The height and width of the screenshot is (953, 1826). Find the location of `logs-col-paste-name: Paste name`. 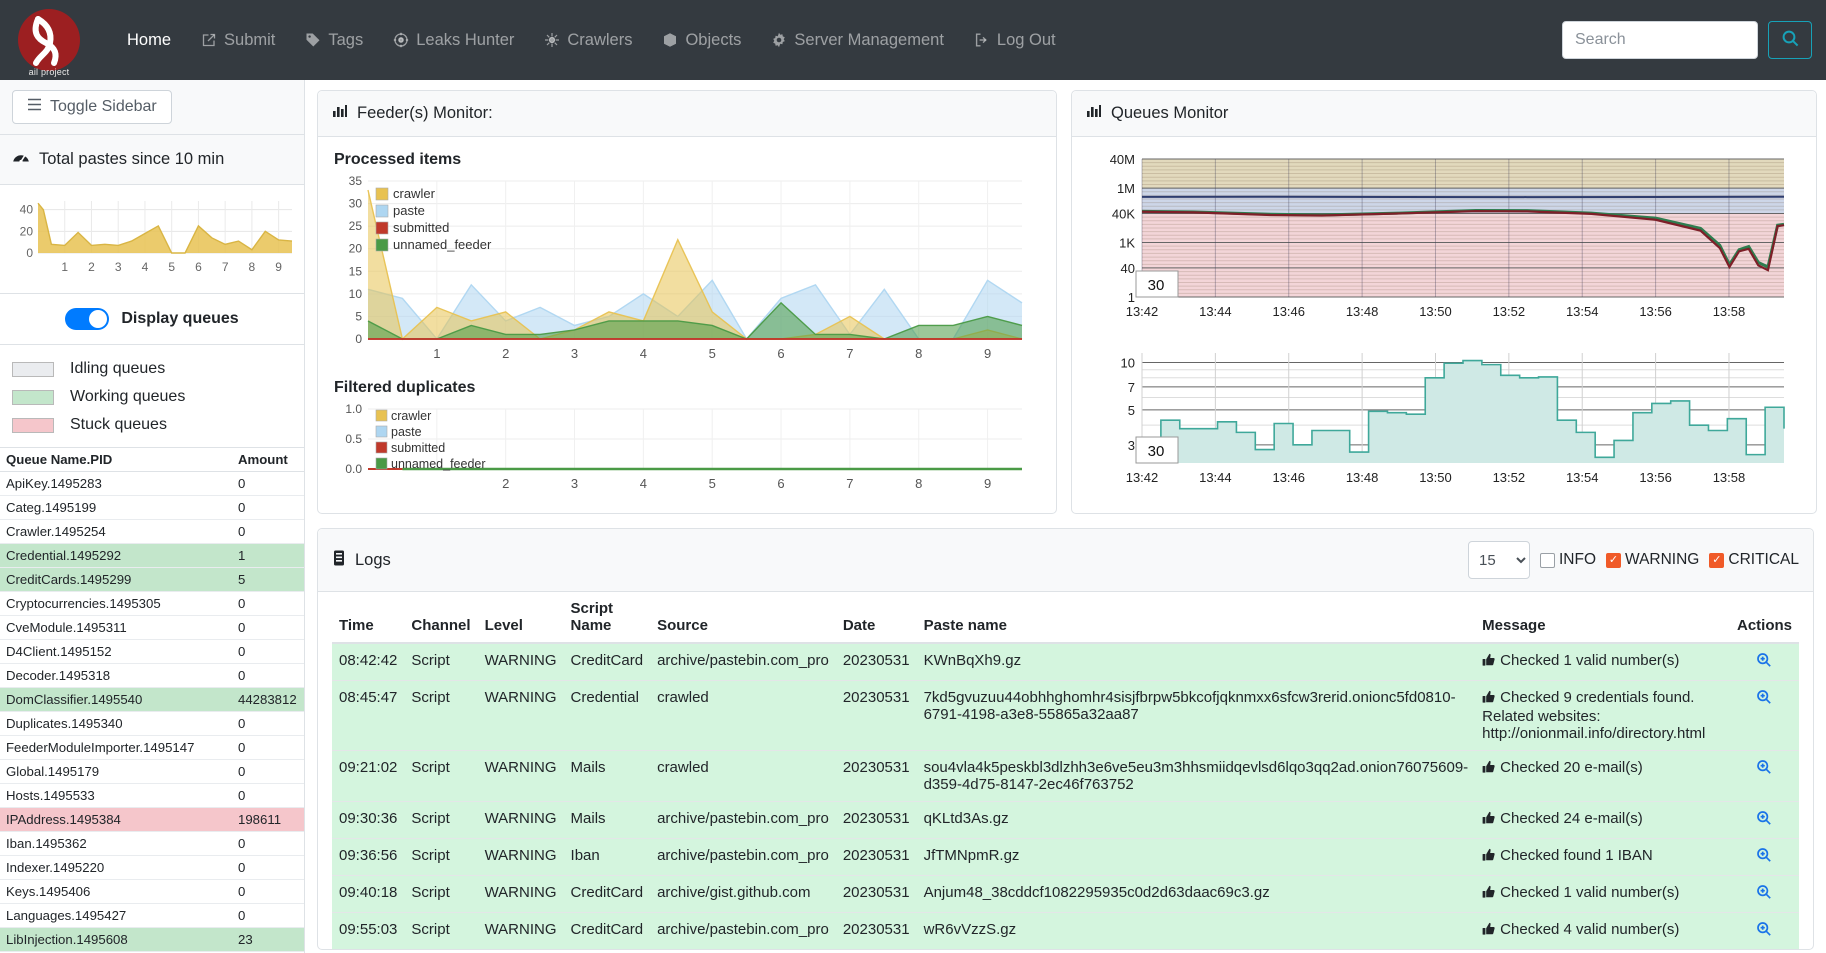

logs-col-paste-name: Paste name is located at coordinates (1196, 618).